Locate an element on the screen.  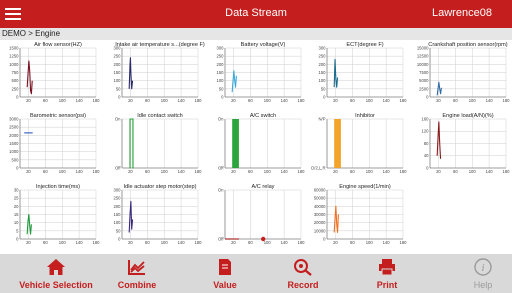
y-tick-label: 15 is located at coordinates (16, 214).